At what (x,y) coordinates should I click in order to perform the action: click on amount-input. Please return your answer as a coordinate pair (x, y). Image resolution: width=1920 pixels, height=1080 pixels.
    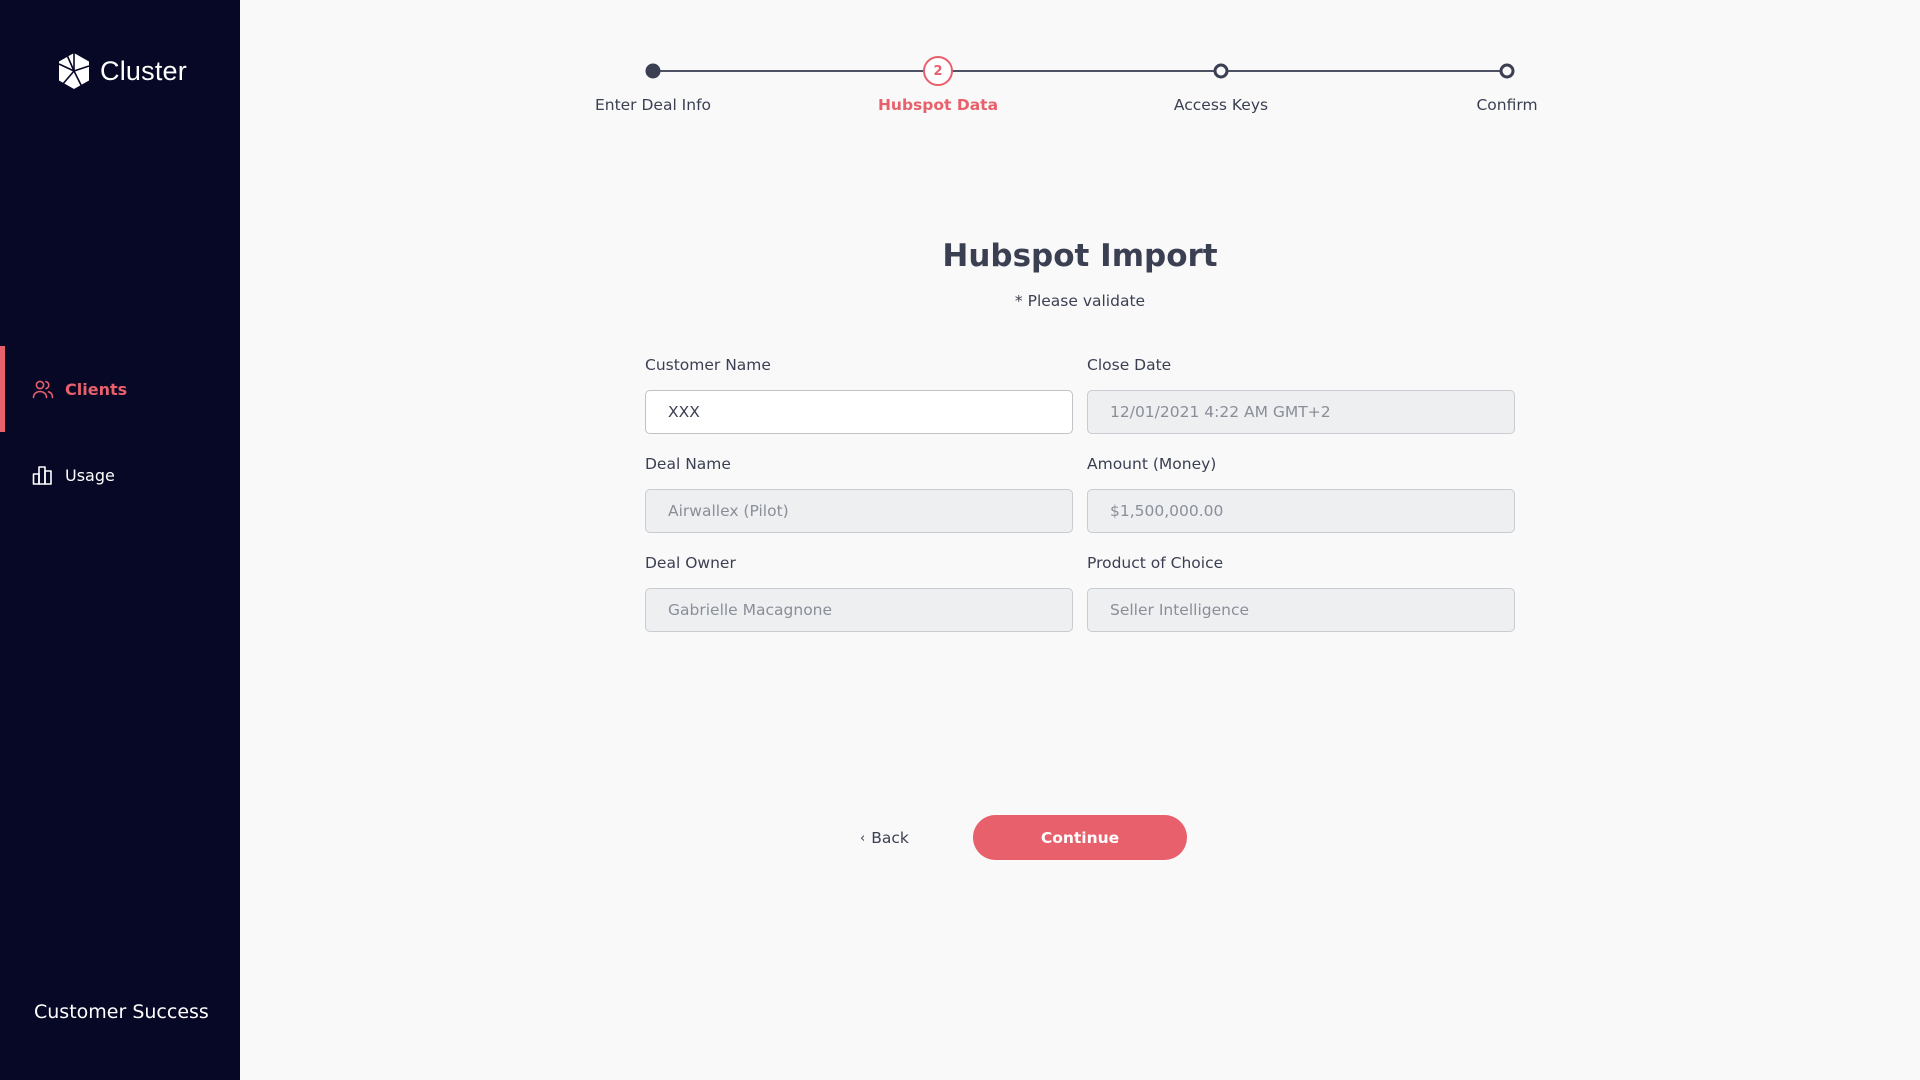
    Looking at the image, I should click on (1301, 511).